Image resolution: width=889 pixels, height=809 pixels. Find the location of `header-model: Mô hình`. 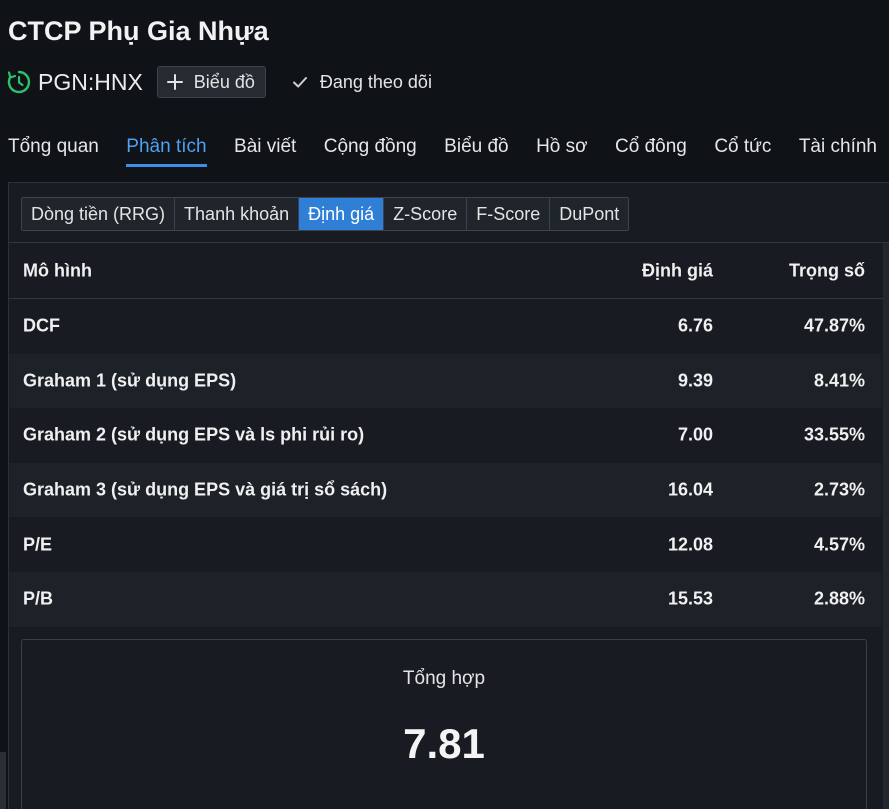

header-model: Mô hình is located at coordinates (57, 270).